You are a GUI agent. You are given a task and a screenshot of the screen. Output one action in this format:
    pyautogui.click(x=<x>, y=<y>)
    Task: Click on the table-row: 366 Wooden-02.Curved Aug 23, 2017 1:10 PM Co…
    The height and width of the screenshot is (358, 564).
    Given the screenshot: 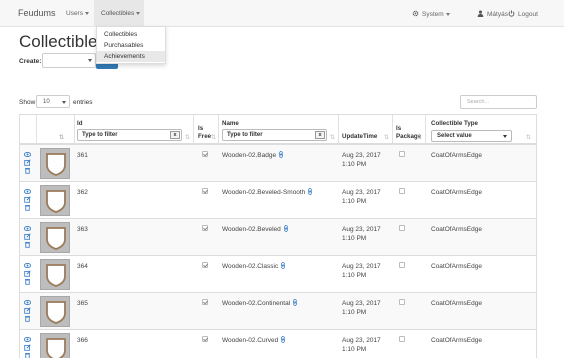 What is the action you would take?
    pyautogui.click(x=278, y=344)
    